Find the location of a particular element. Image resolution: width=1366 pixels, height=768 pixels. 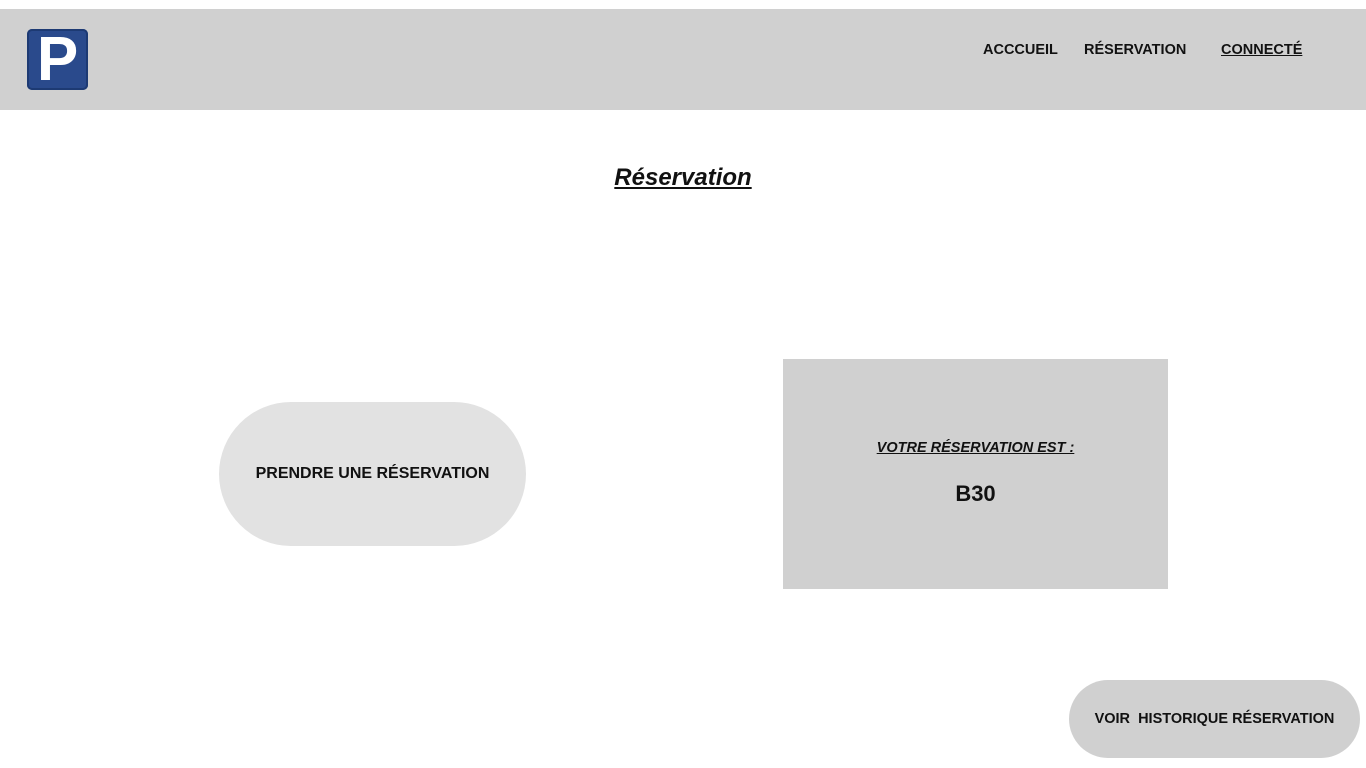

reservation-result-label: VOTRE RÉSERVATION EST : is located at coordinates (975, 448).